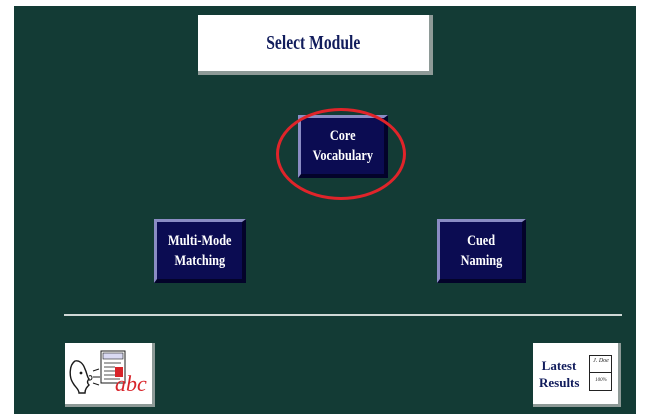 The image size is (649, 420). Describe the element at coordinates (200, 251) in the screenshot. I see `multi-mode-matching-button: Multi-Mode Matching` at that location.